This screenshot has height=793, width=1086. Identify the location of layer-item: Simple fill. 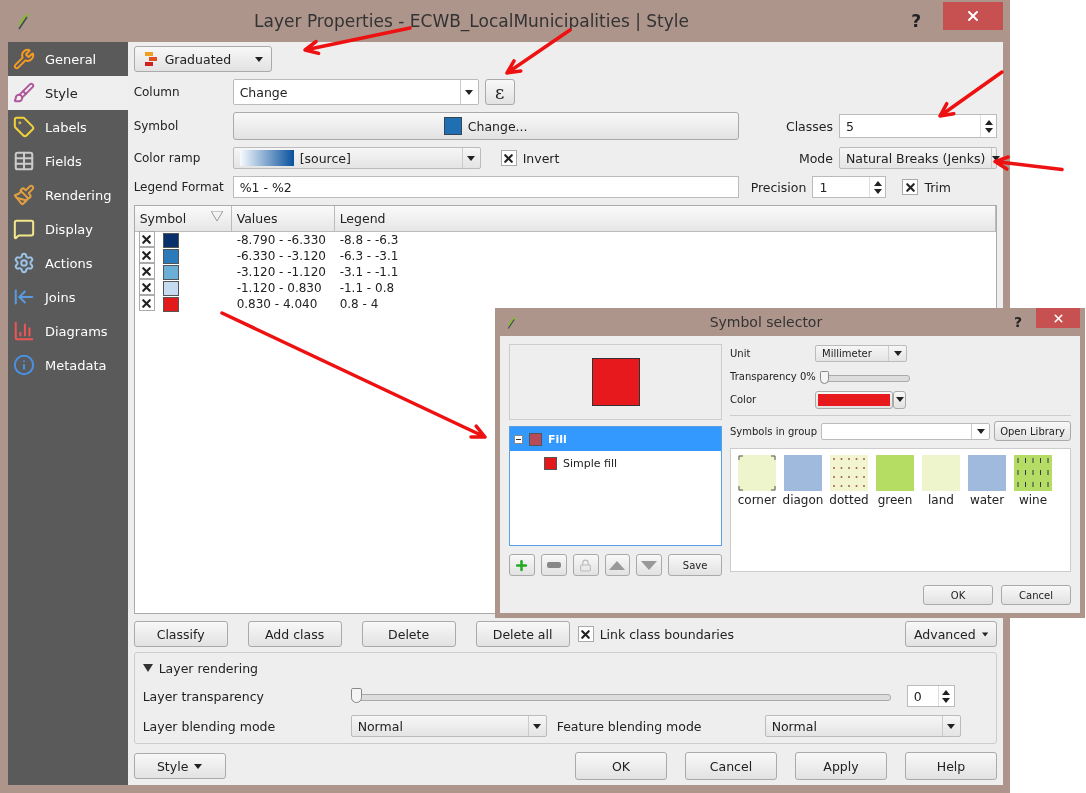
(615, 463).